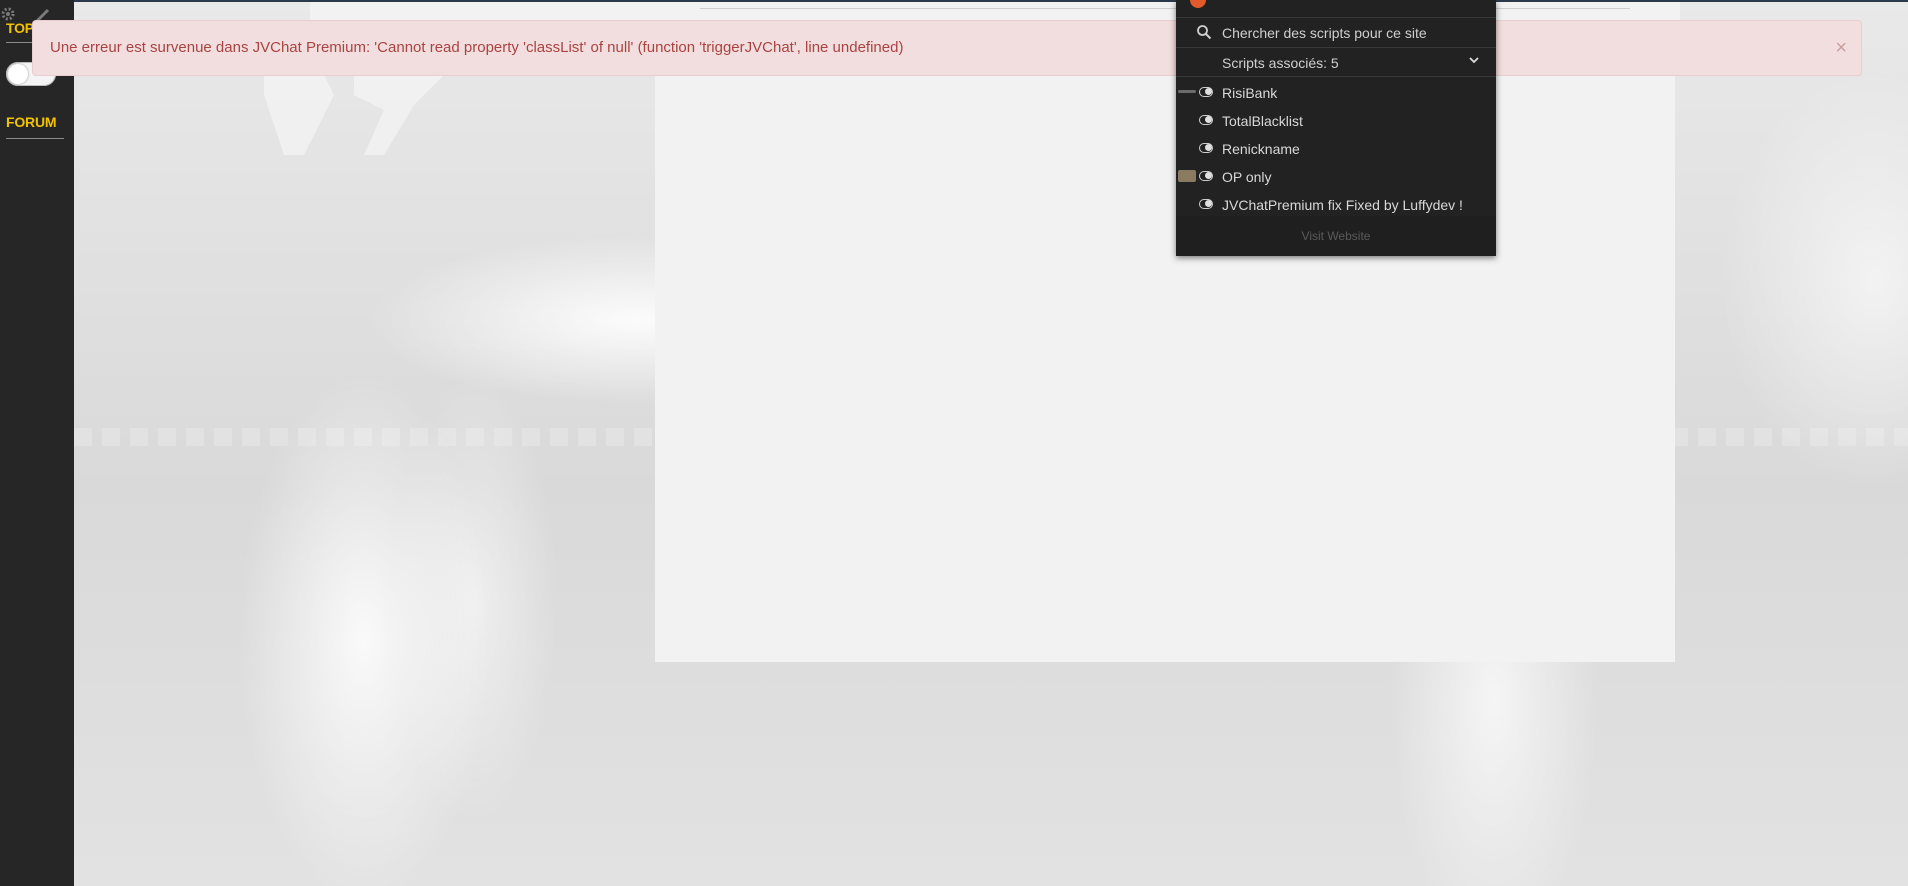 This screenshot has height=886, width=1908. Describe the element at coordinates (1247, 177) in the screenshot. I see `script-name: OP only` at that location.